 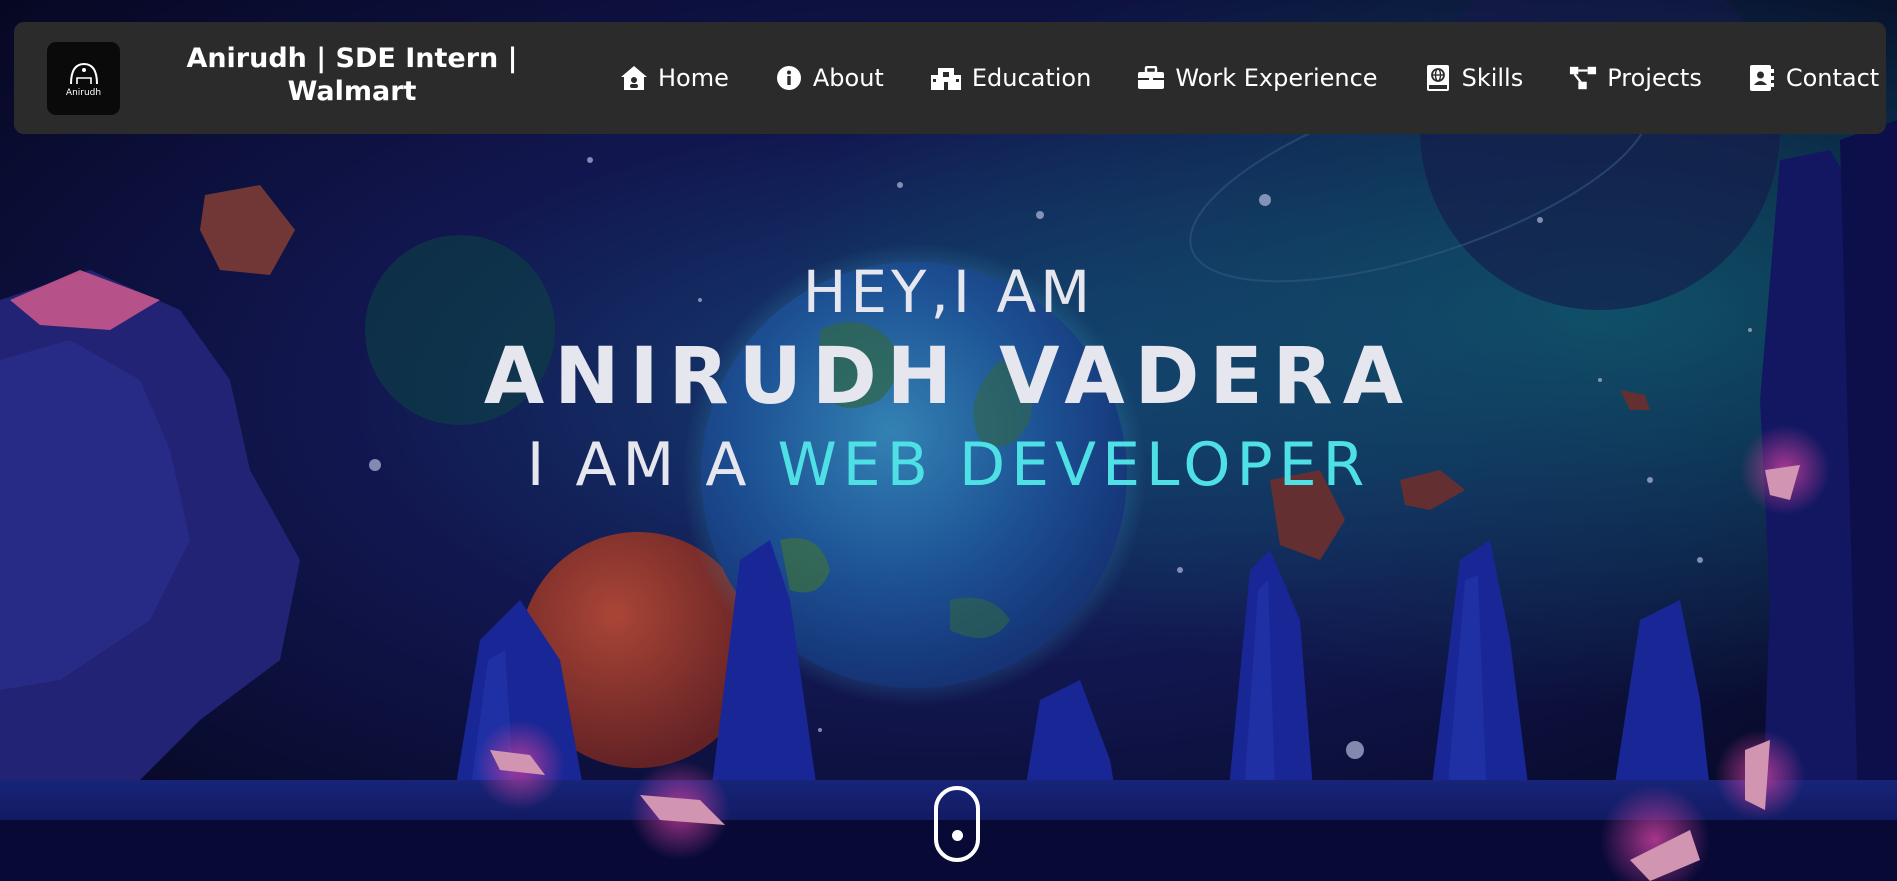 What do you see at coordinates (1492, 78) in the screenshot?
I see `nav-skills-label: Skills` at bounding box center [1492, 78].